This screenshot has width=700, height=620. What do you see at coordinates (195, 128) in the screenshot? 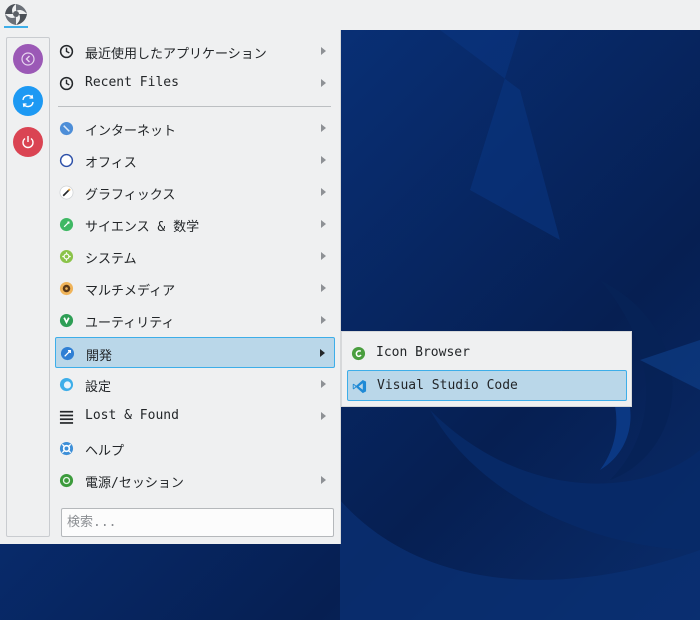
I see `menu-item-internet: インターネット` at bounding box center [195, 128].